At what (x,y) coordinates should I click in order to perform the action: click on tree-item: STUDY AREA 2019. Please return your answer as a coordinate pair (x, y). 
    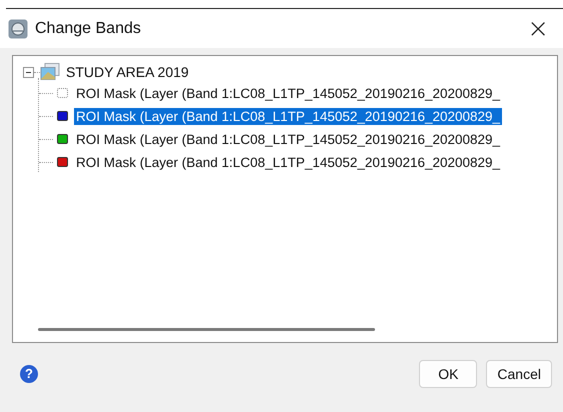
    Looking at the image, I should click on (127, 72).